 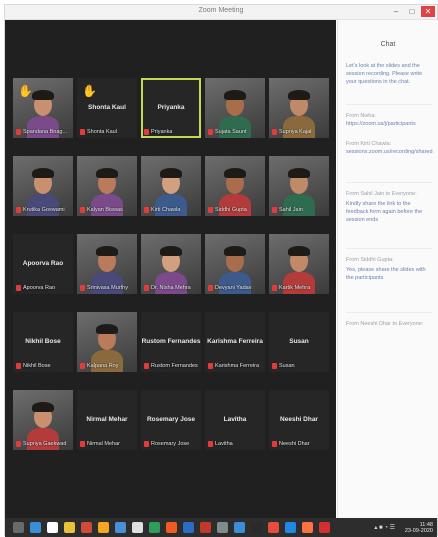 I want to click on participant-tile: Krutika Goswami, so click(x=43, y=186).